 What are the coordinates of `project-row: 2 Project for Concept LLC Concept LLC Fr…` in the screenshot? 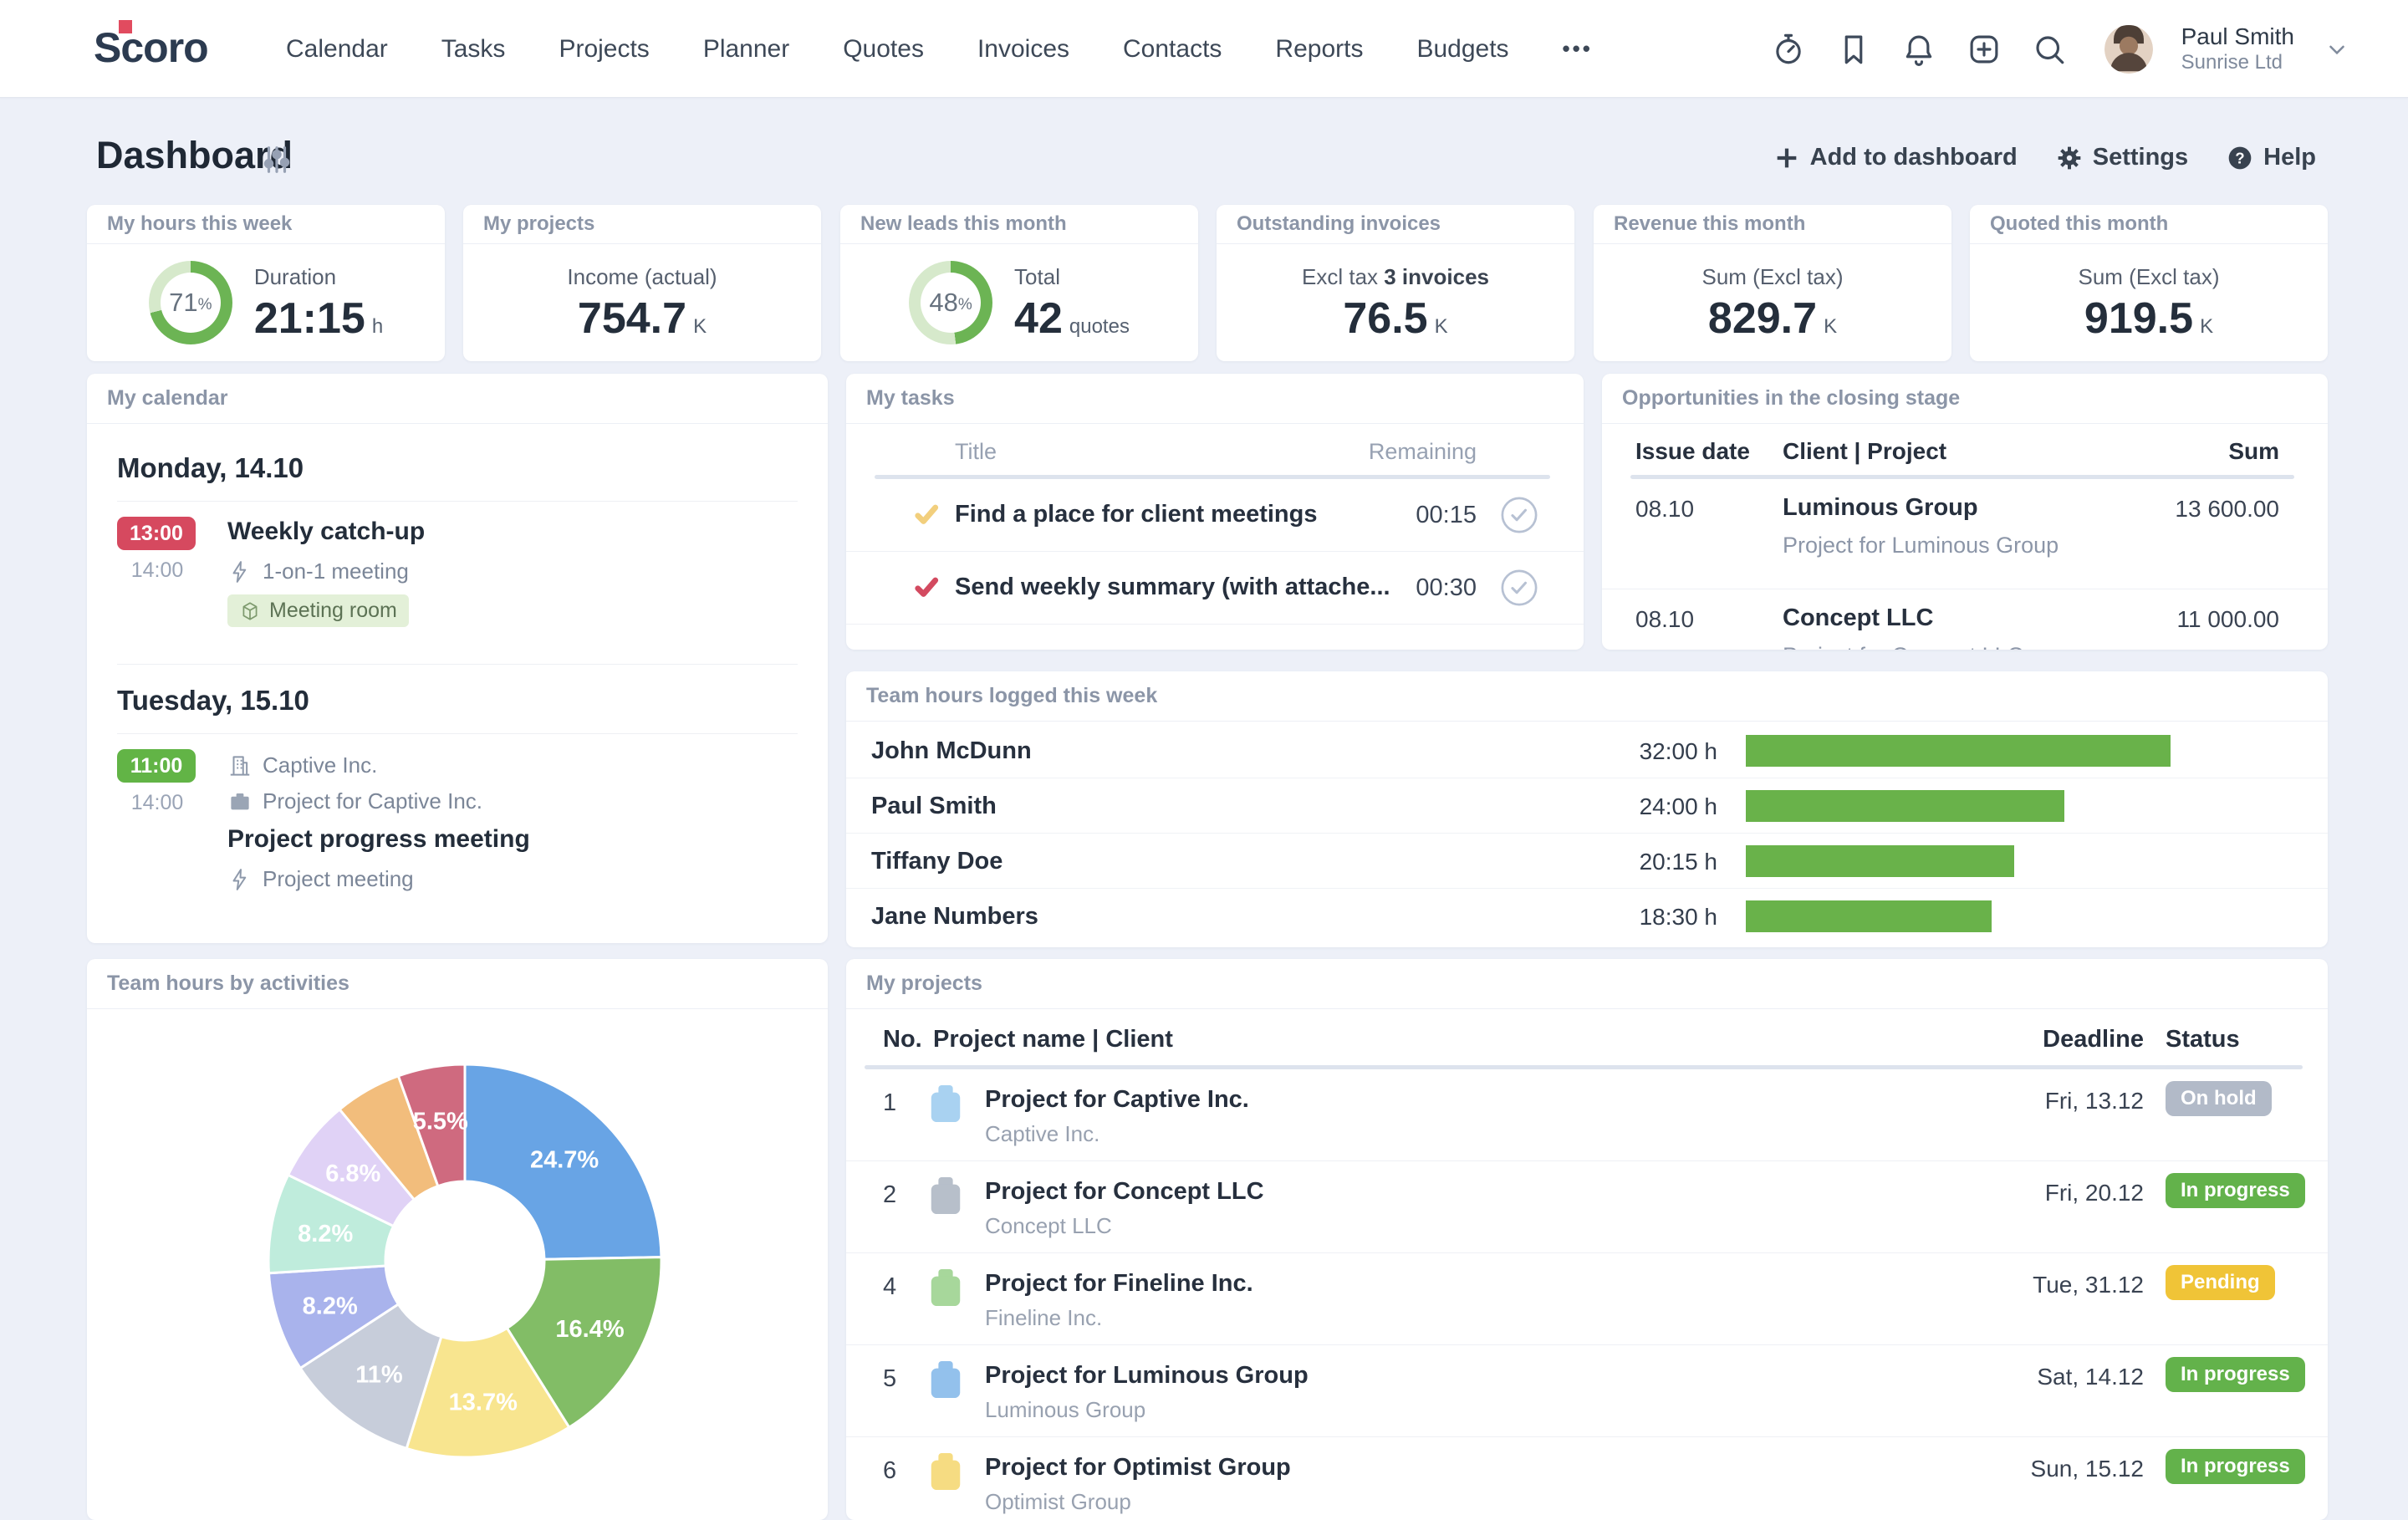 It's located at (1587, 1207).